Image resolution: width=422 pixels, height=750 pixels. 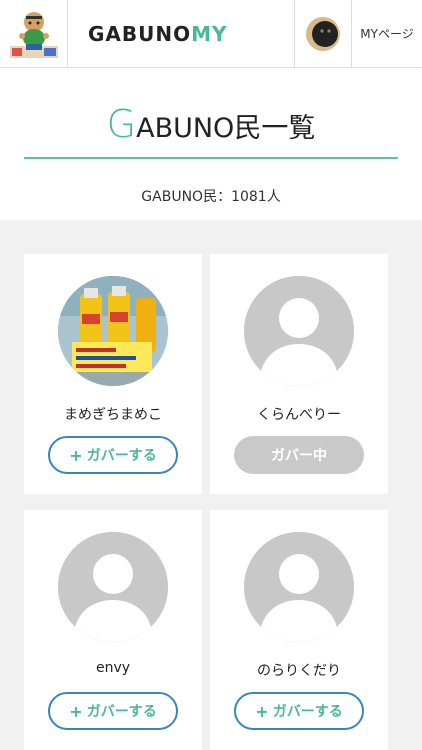 I want to click on page-title-initial: G, so click(x=121, y=124).